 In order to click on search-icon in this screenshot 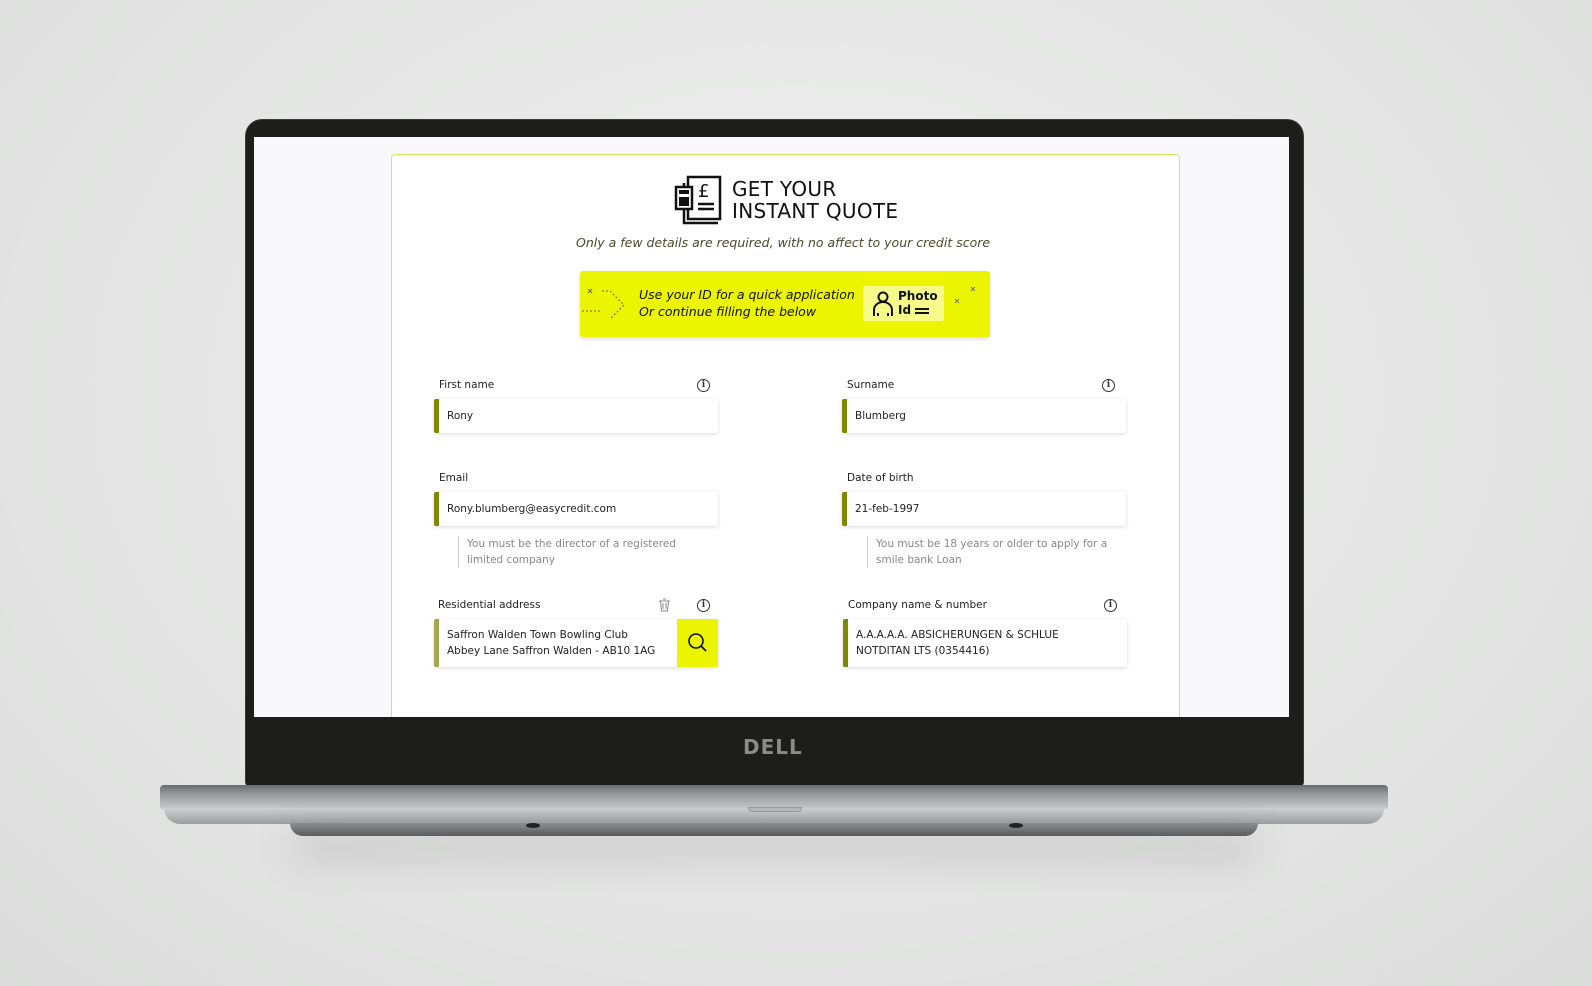, I will do `click(697, 642)`.